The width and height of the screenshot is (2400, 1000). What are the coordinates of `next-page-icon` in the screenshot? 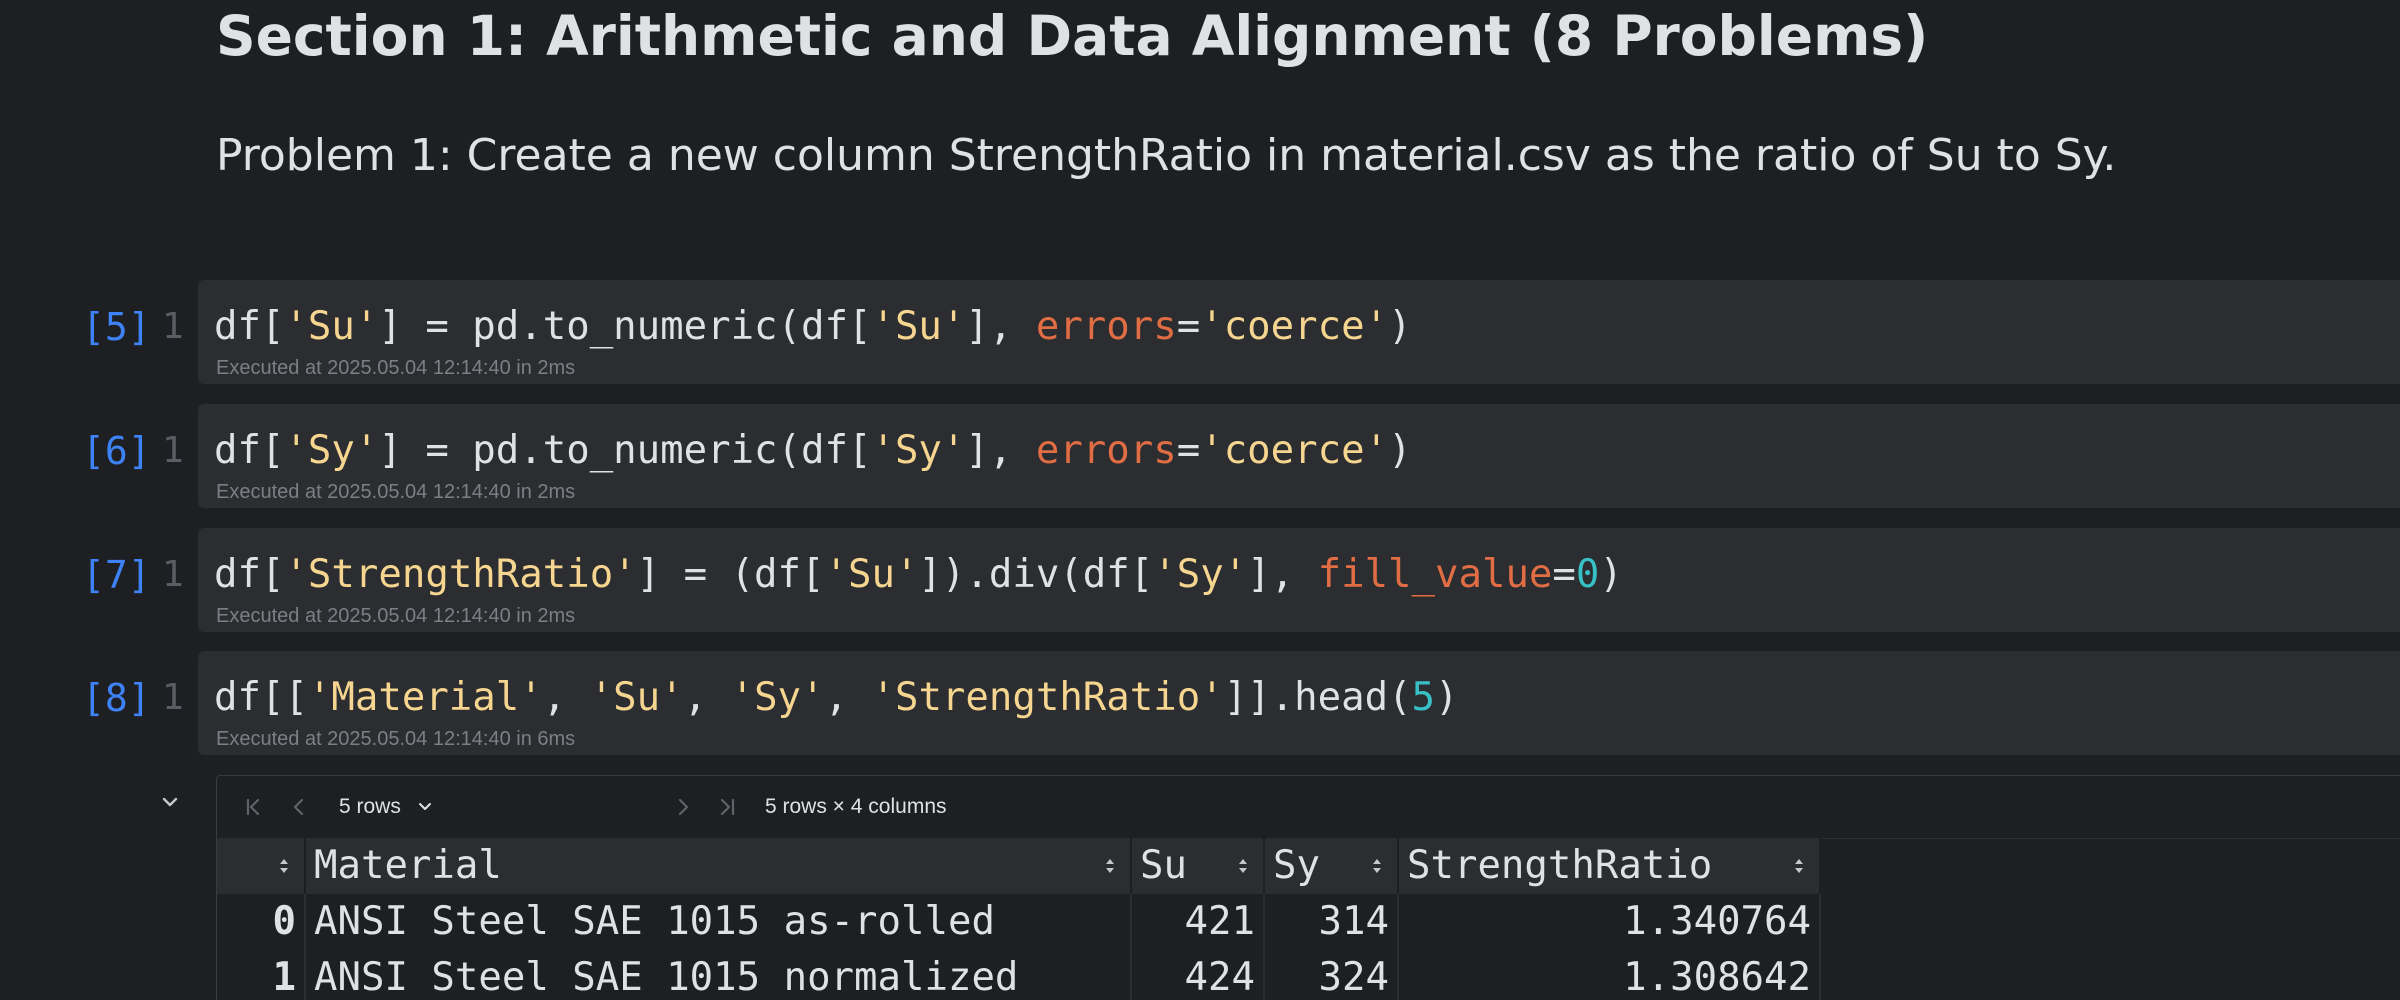 It's located at (683, 807).